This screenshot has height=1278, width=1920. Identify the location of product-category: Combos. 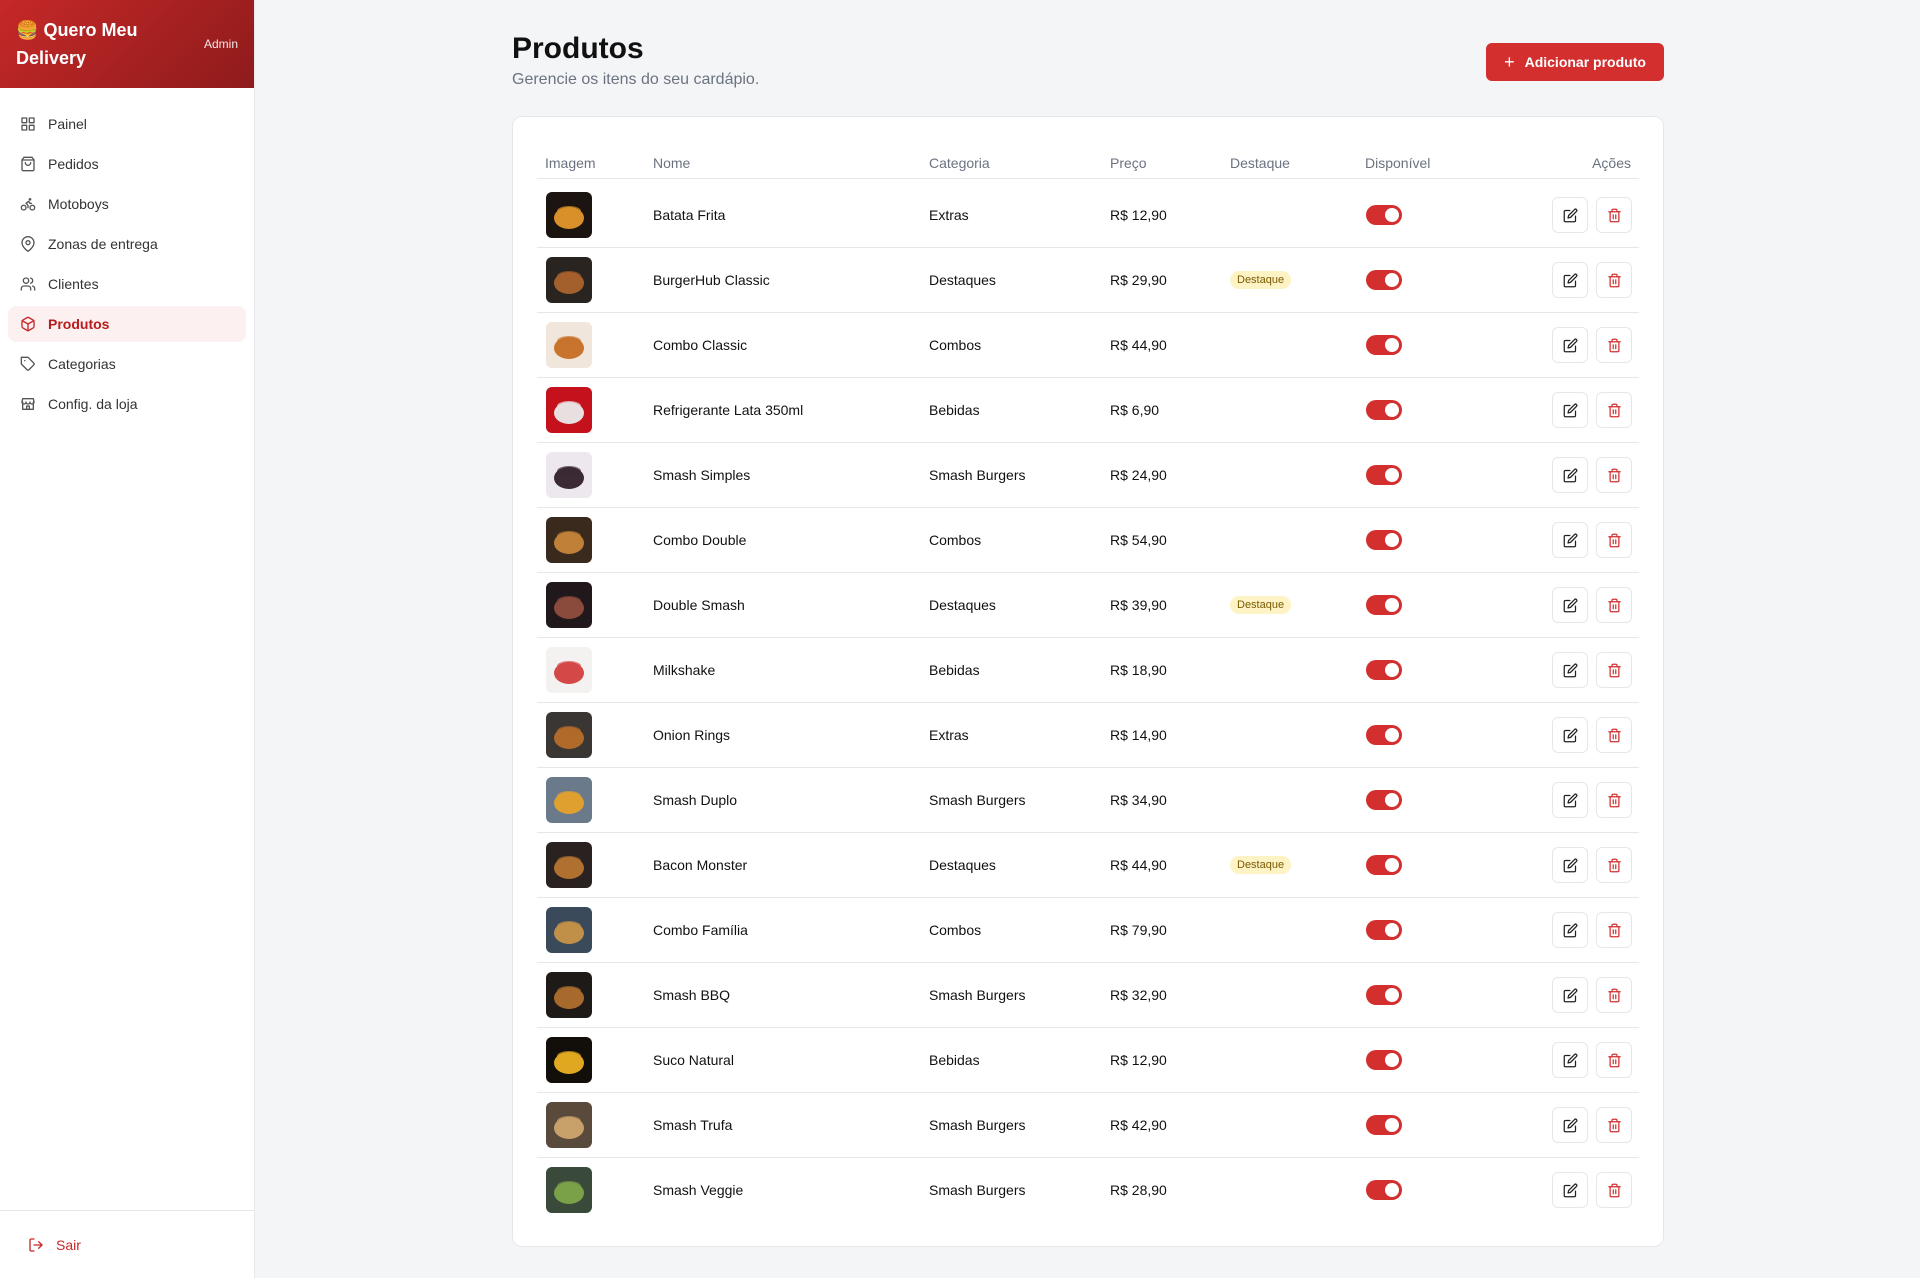
(955, 930).